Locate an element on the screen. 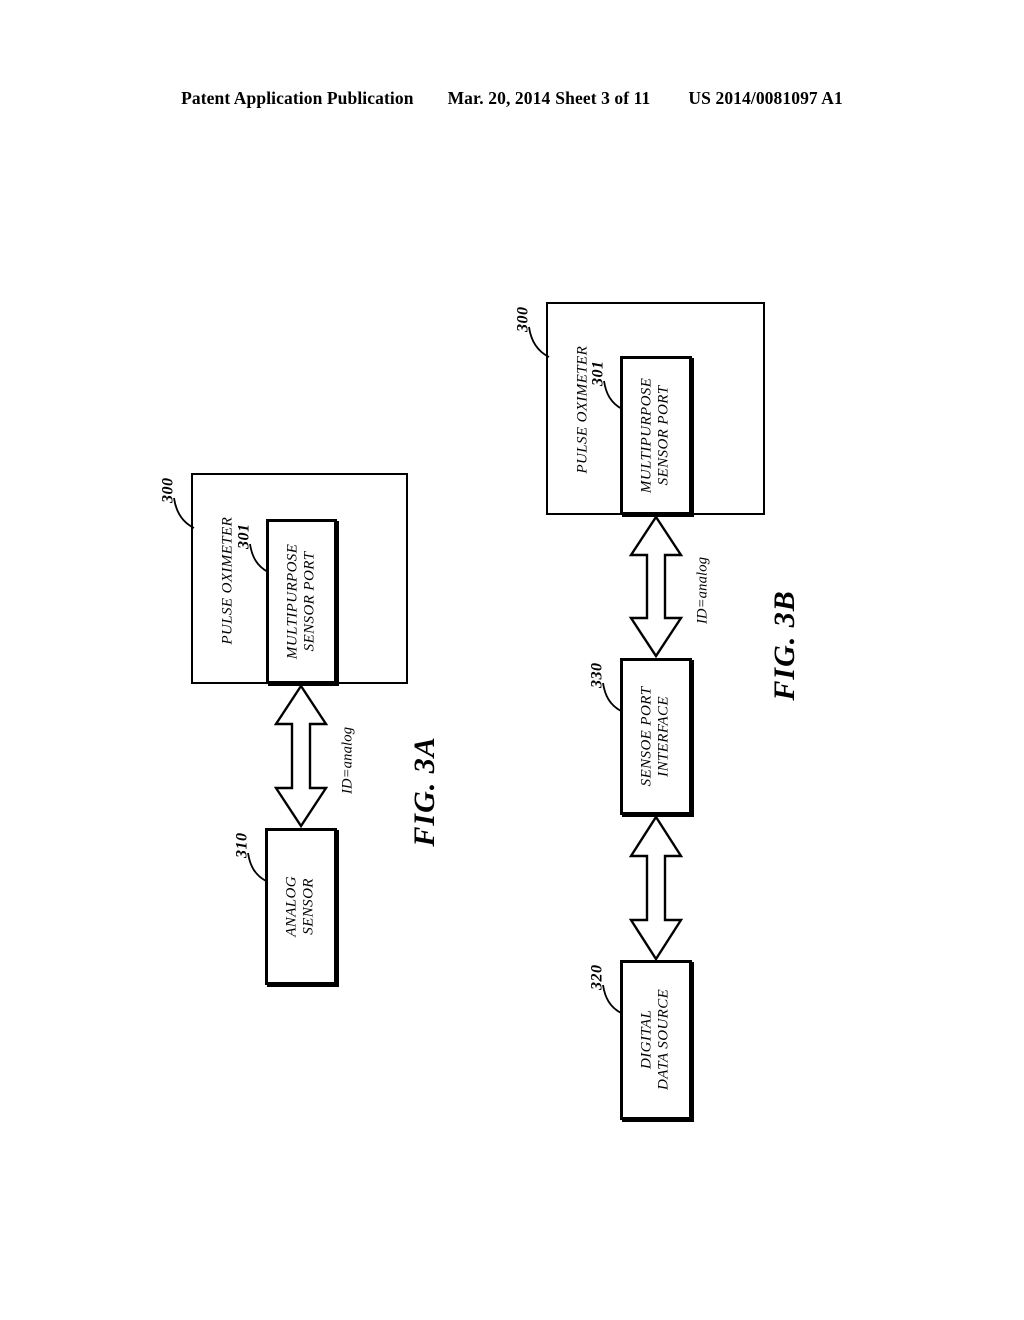  header-date: Mar. 20, 2014 is located at coordinates (499, 98).